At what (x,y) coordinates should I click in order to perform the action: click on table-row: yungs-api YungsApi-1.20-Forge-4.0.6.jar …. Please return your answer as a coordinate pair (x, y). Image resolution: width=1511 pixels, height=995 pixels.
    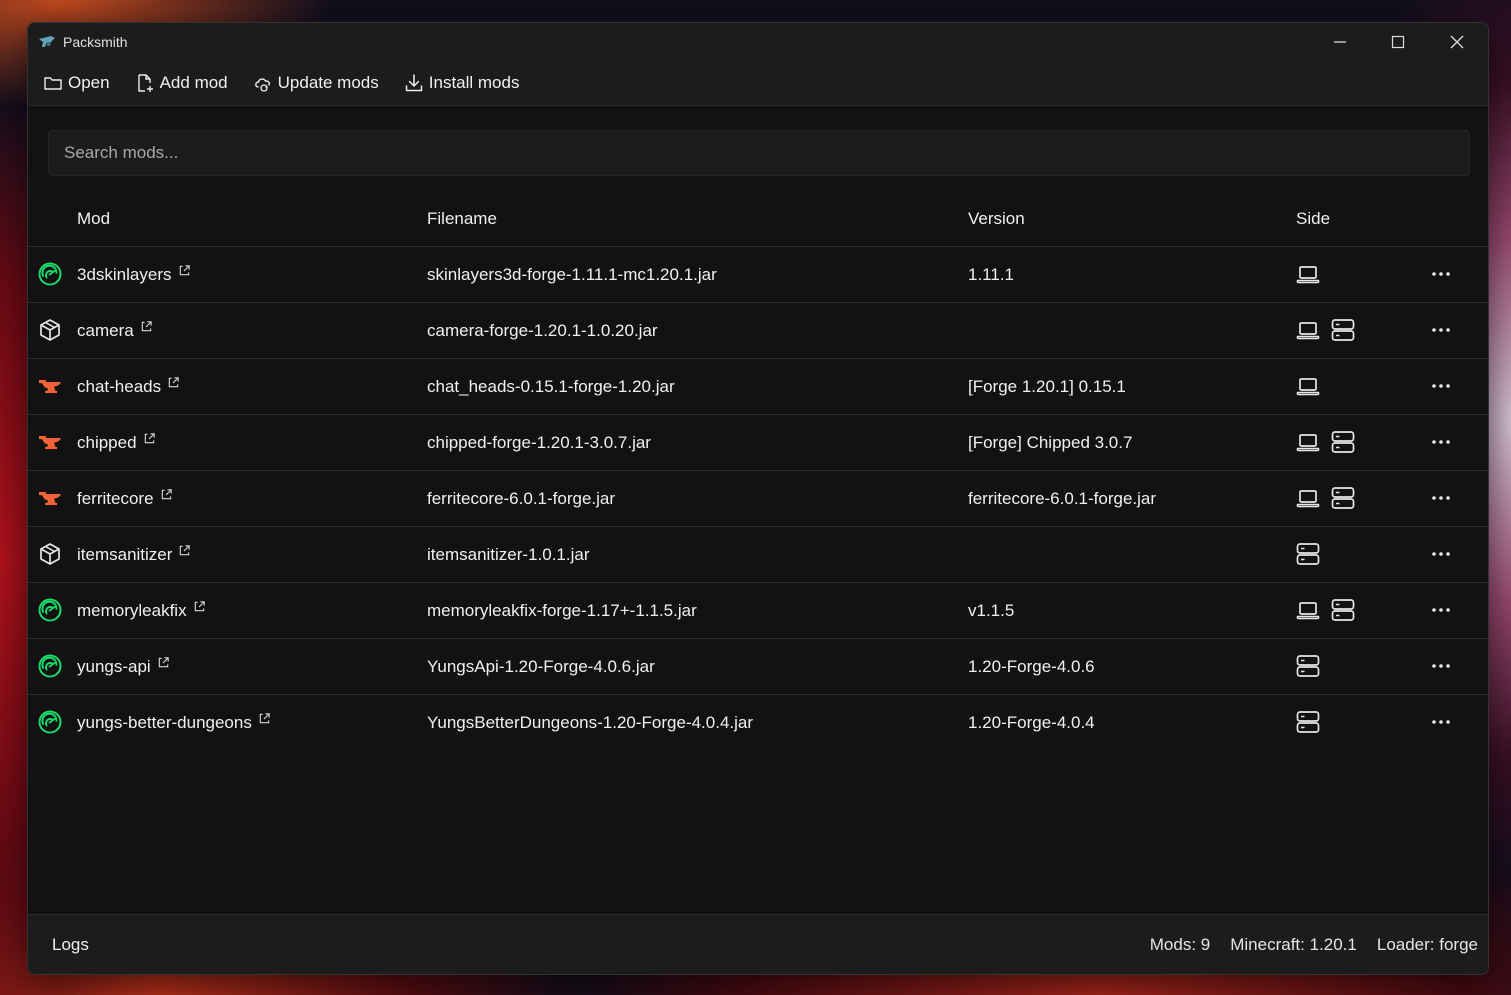
    Looking at the image, I should click on (758, 667).